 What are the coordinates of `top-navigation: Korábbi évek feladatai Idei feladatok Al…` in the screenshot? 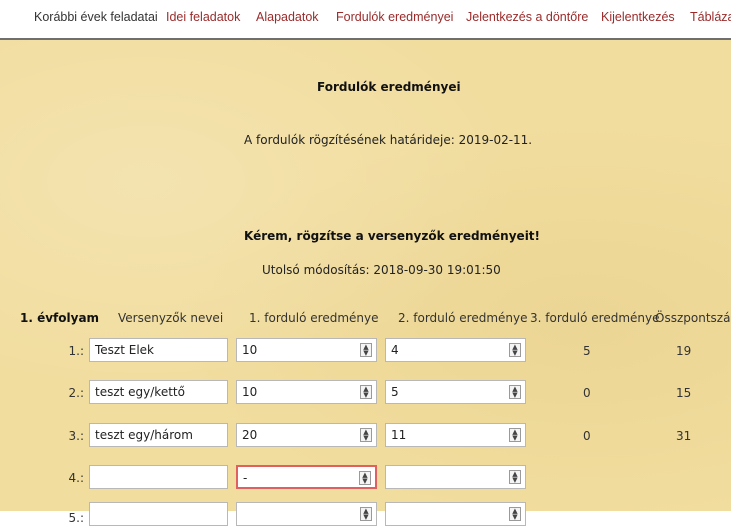 It's located at (365, 20).